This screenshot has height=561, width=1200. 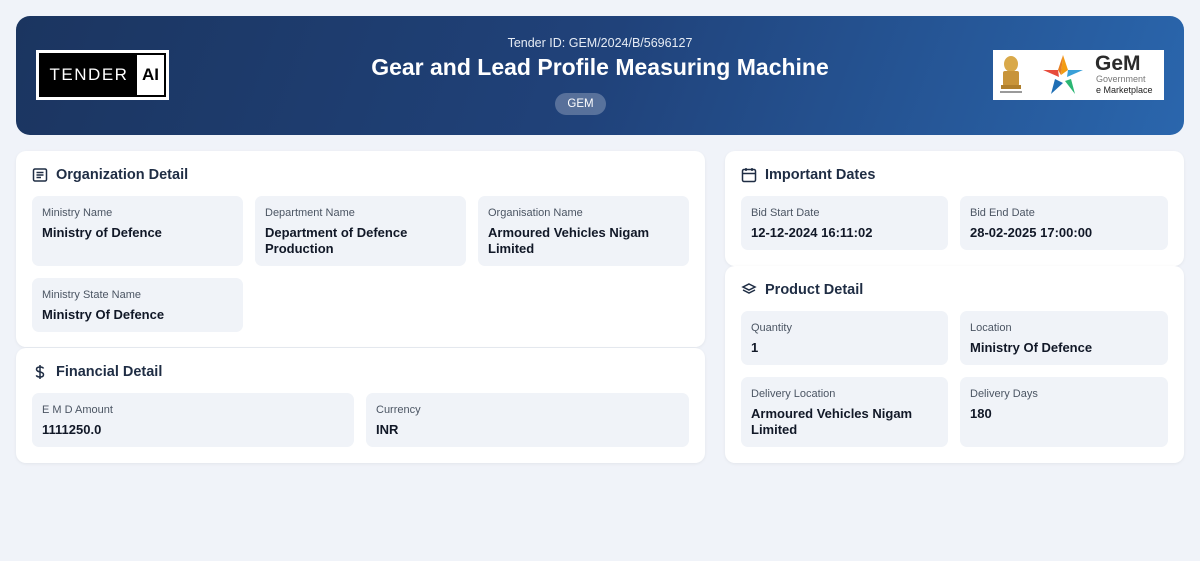 What do you see at coordinates (1064, 338) in the screenshot?
I see `field-location: Location Ministry Of Defence` at bounding box center [1064, 338].